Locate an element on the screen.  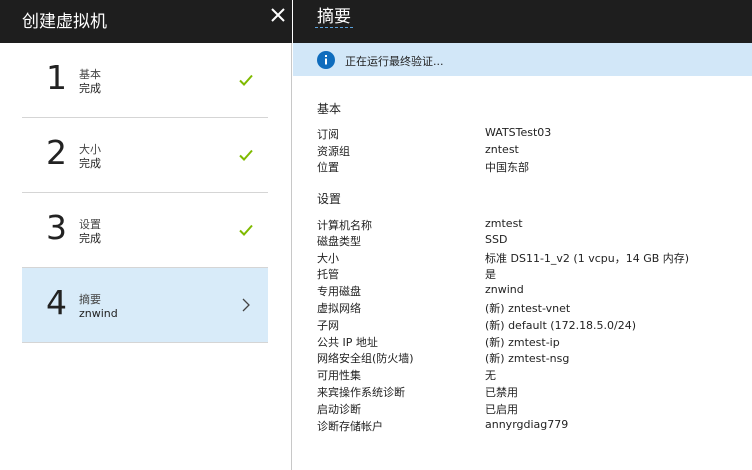
row-value: 标准 DS11-1_v2 (1 vcpu，14 GB 内存) is located at coordinates (587, 258).